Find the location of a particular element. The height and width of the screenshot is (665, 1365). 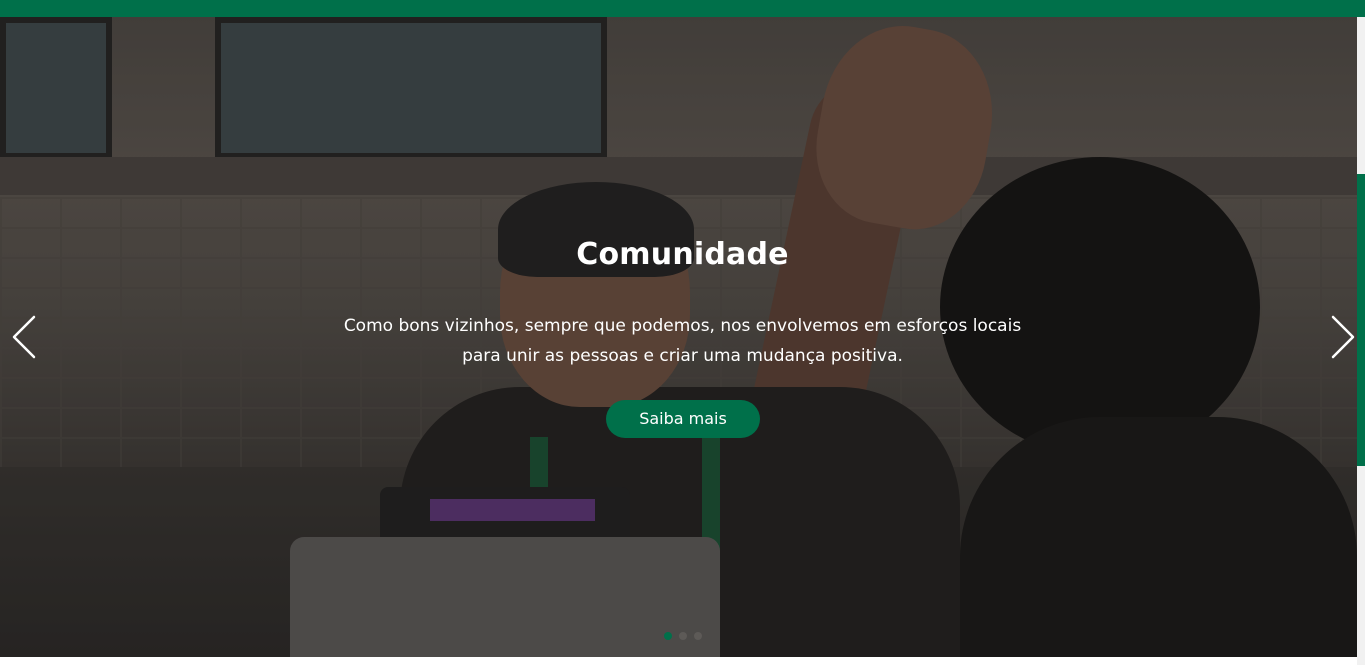

carousel-indicators is located at coordinates (683, 637).